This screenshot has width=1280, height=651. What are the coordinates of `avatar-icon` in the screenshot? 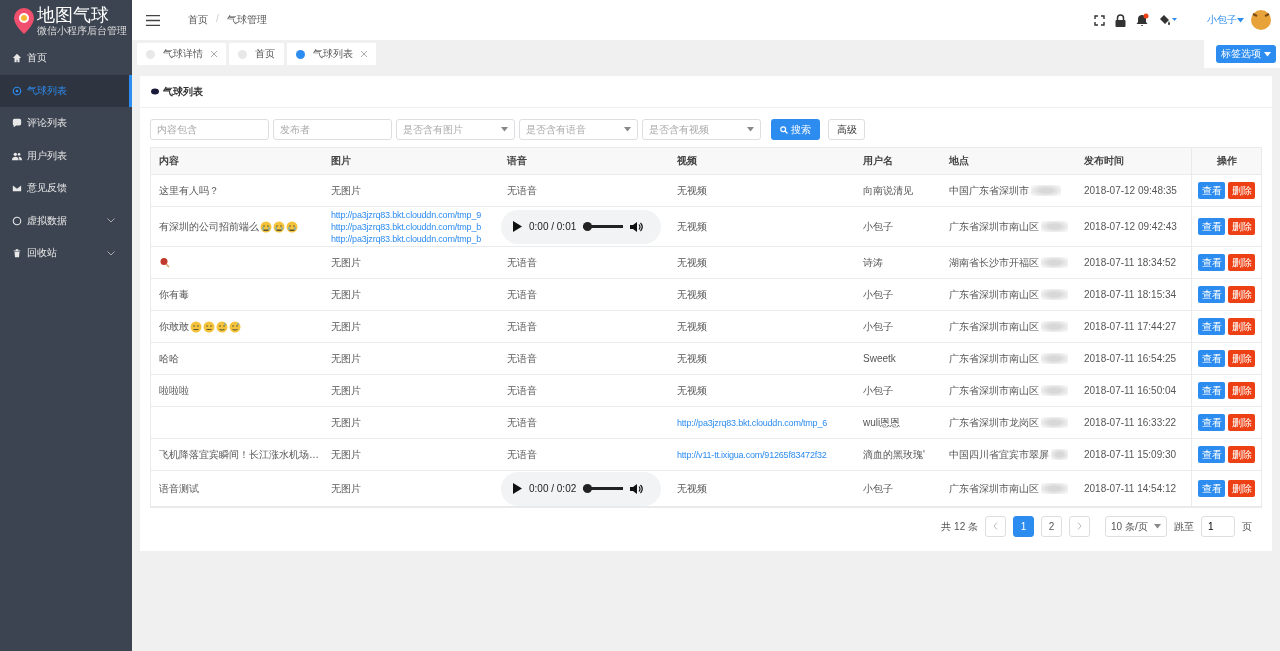 It's located at (1261, 20).